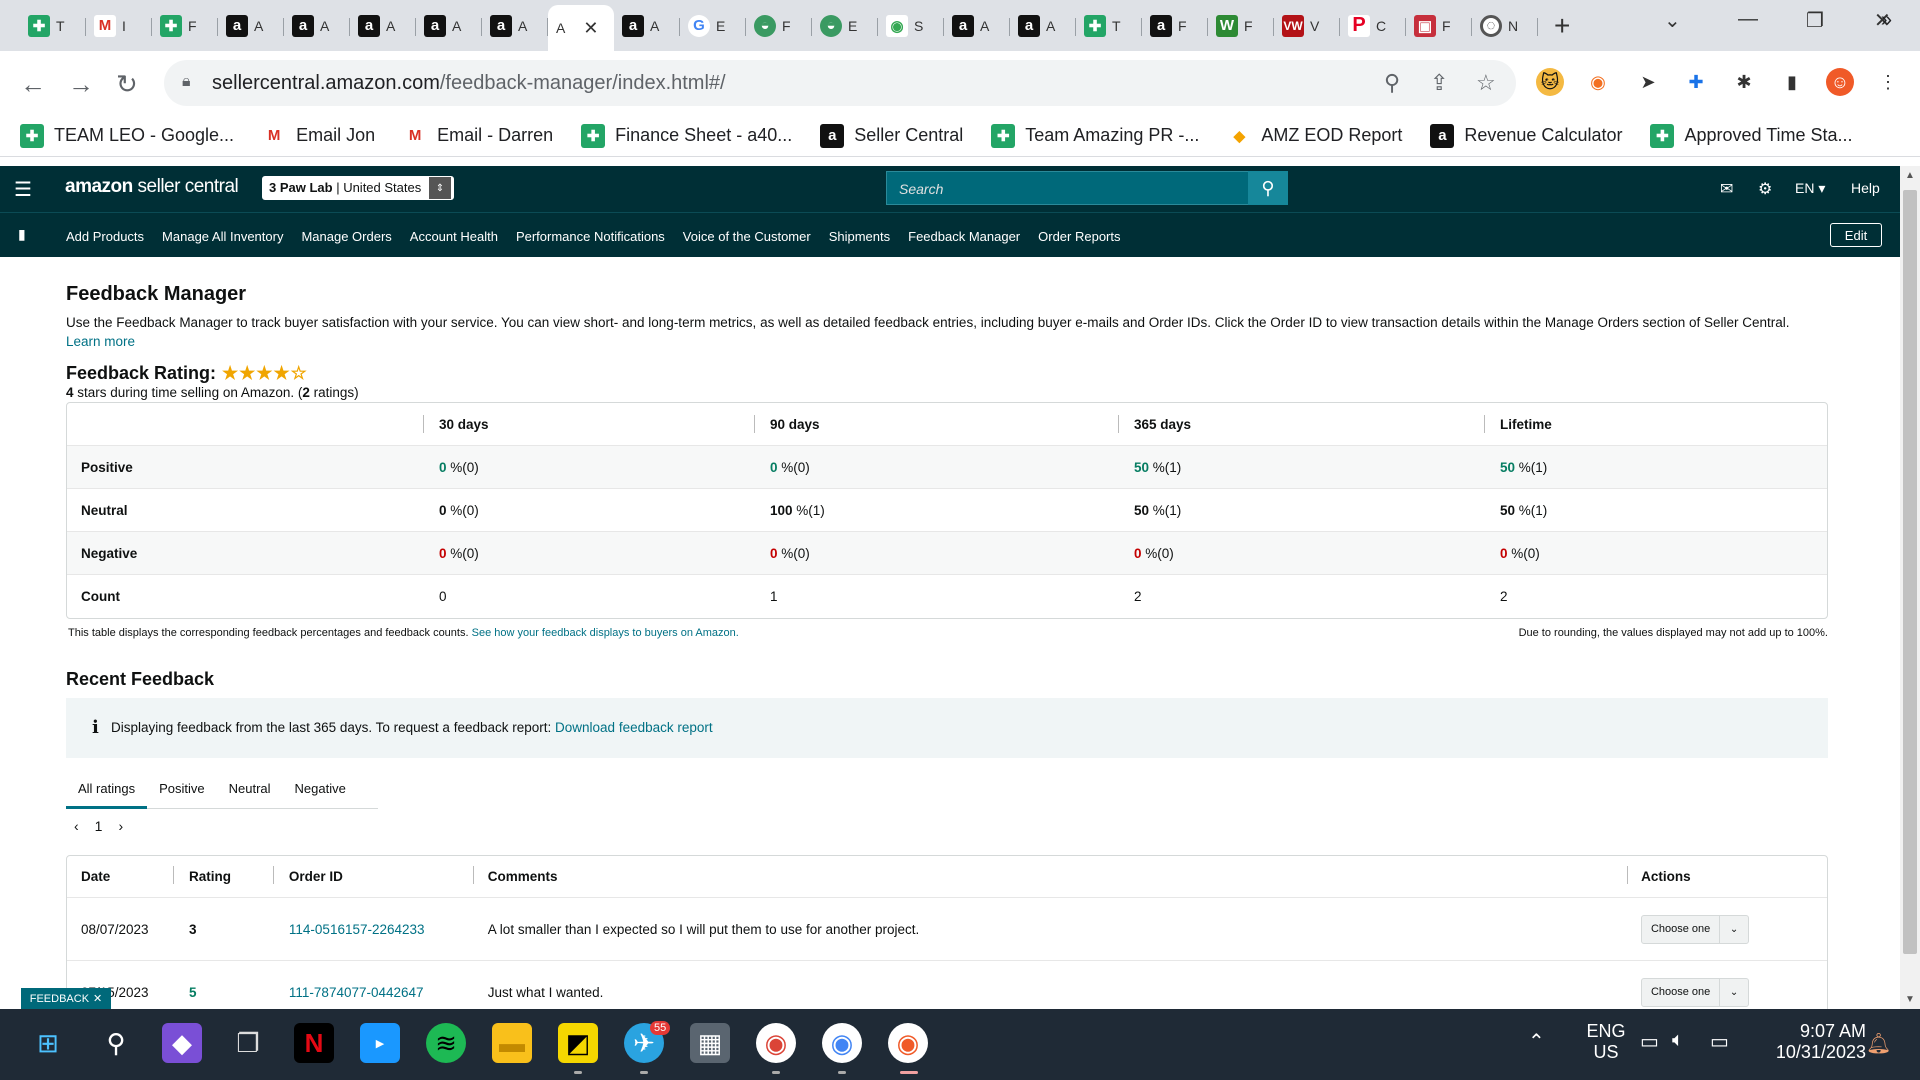 This screenshot has height=1080, width=1920. I want to click on search-icon: ⚲, so click(116, 1043).